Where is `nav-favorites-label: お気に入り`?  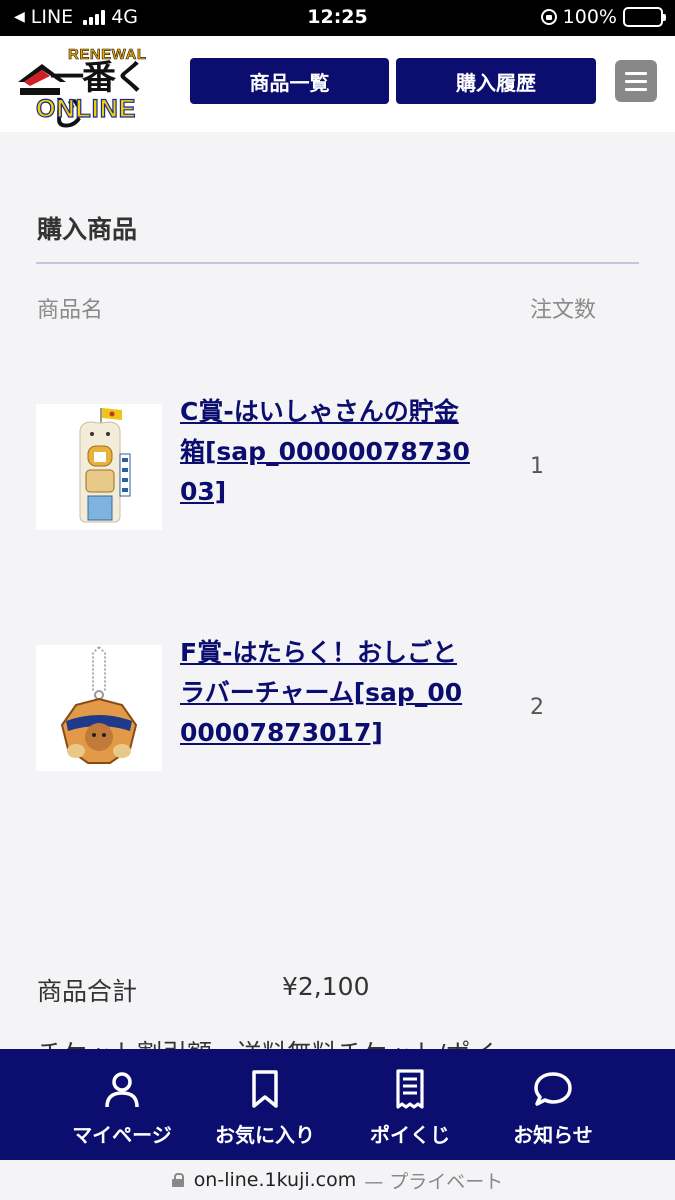 nav-favorites-label: お気に入り is located at coordinates (265, 1135).